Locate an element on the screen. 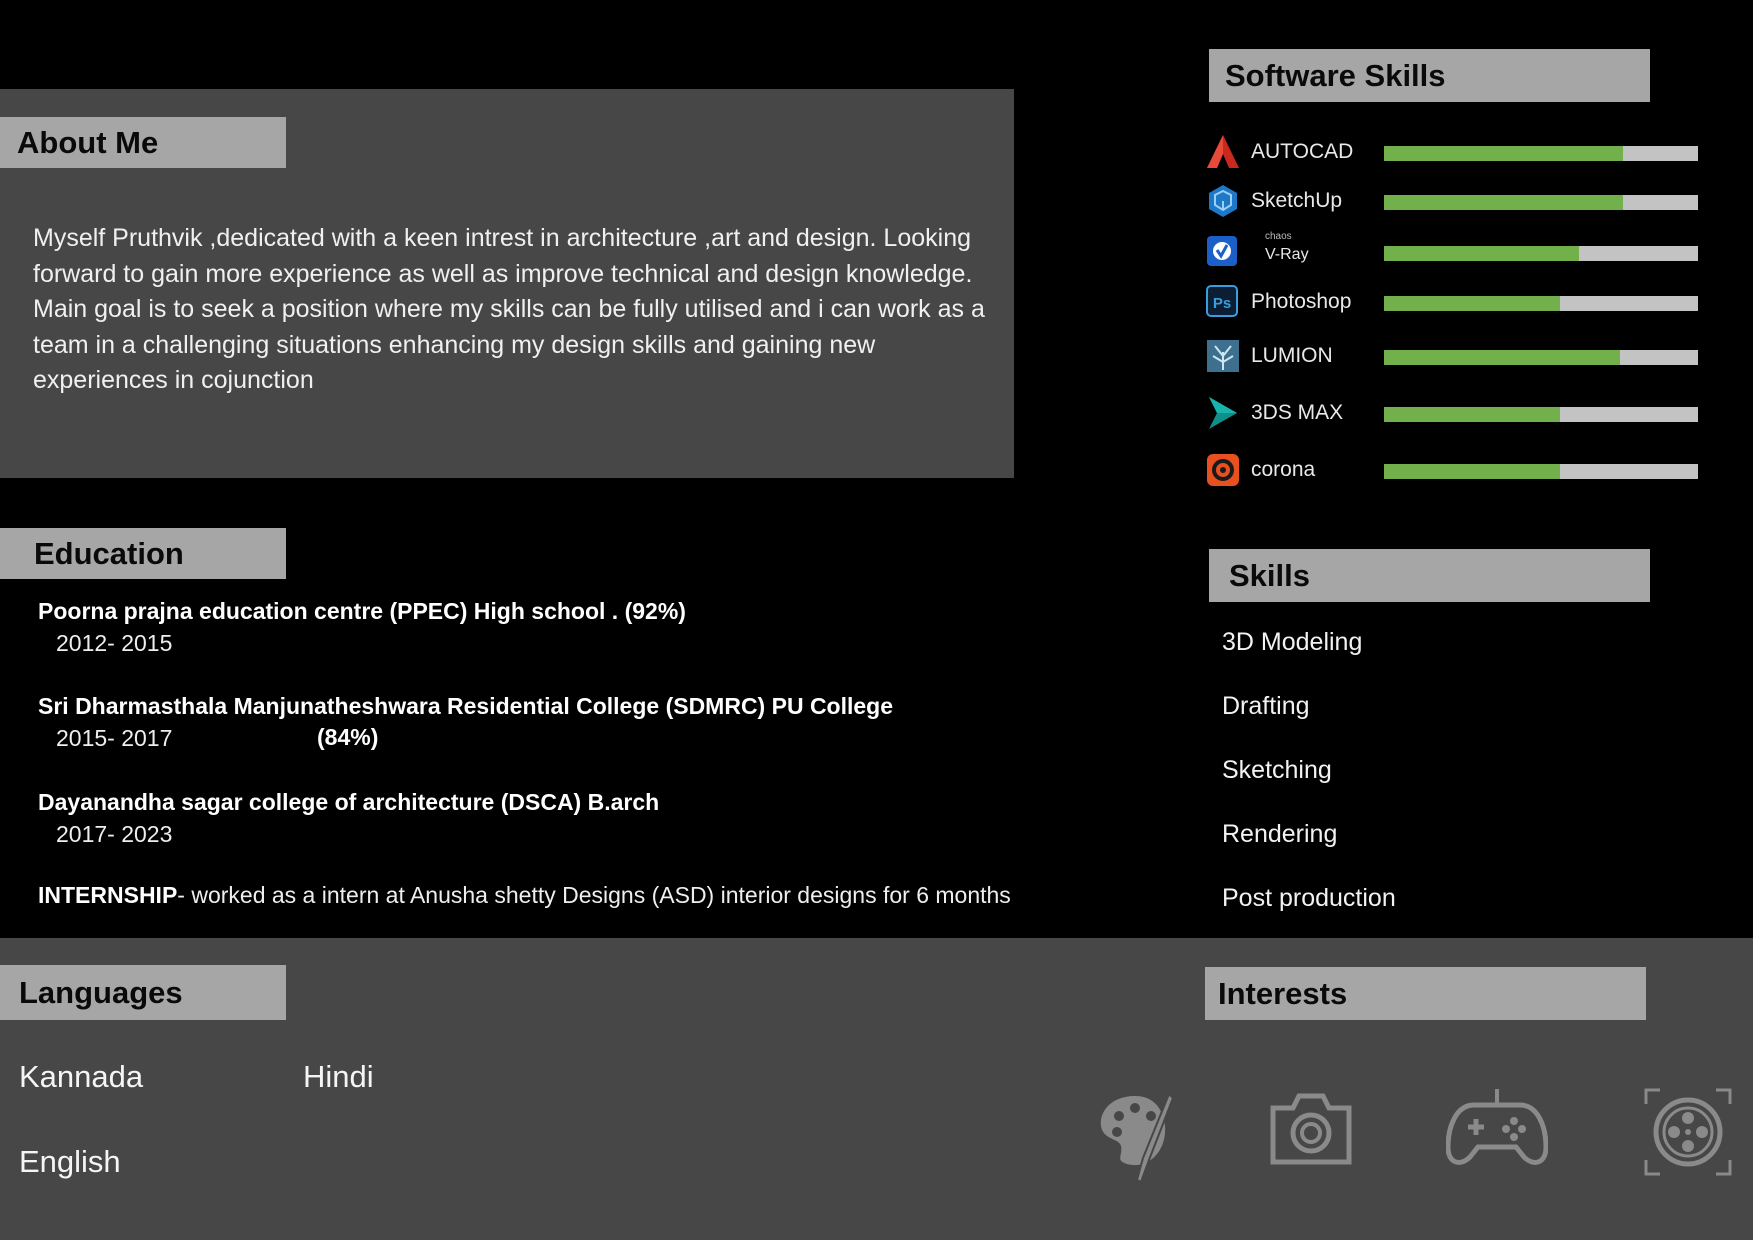 Image resolution: width=1753 pixels, height=1240 pixels. skill-item: Rendering is located at coordinates (1280, 834).